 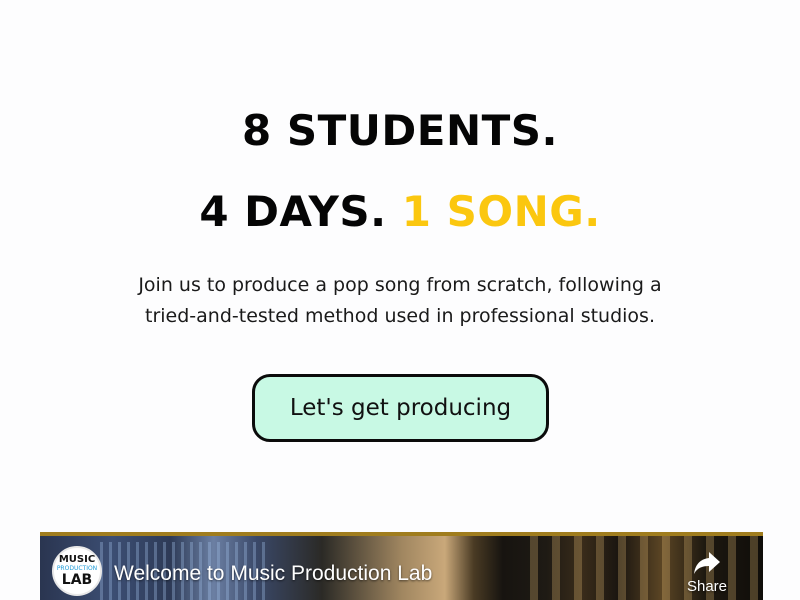 What do you see at coordinates (707, 586) in the screenshot?
I see `share-label: Share` at bounding box center [707, 586].